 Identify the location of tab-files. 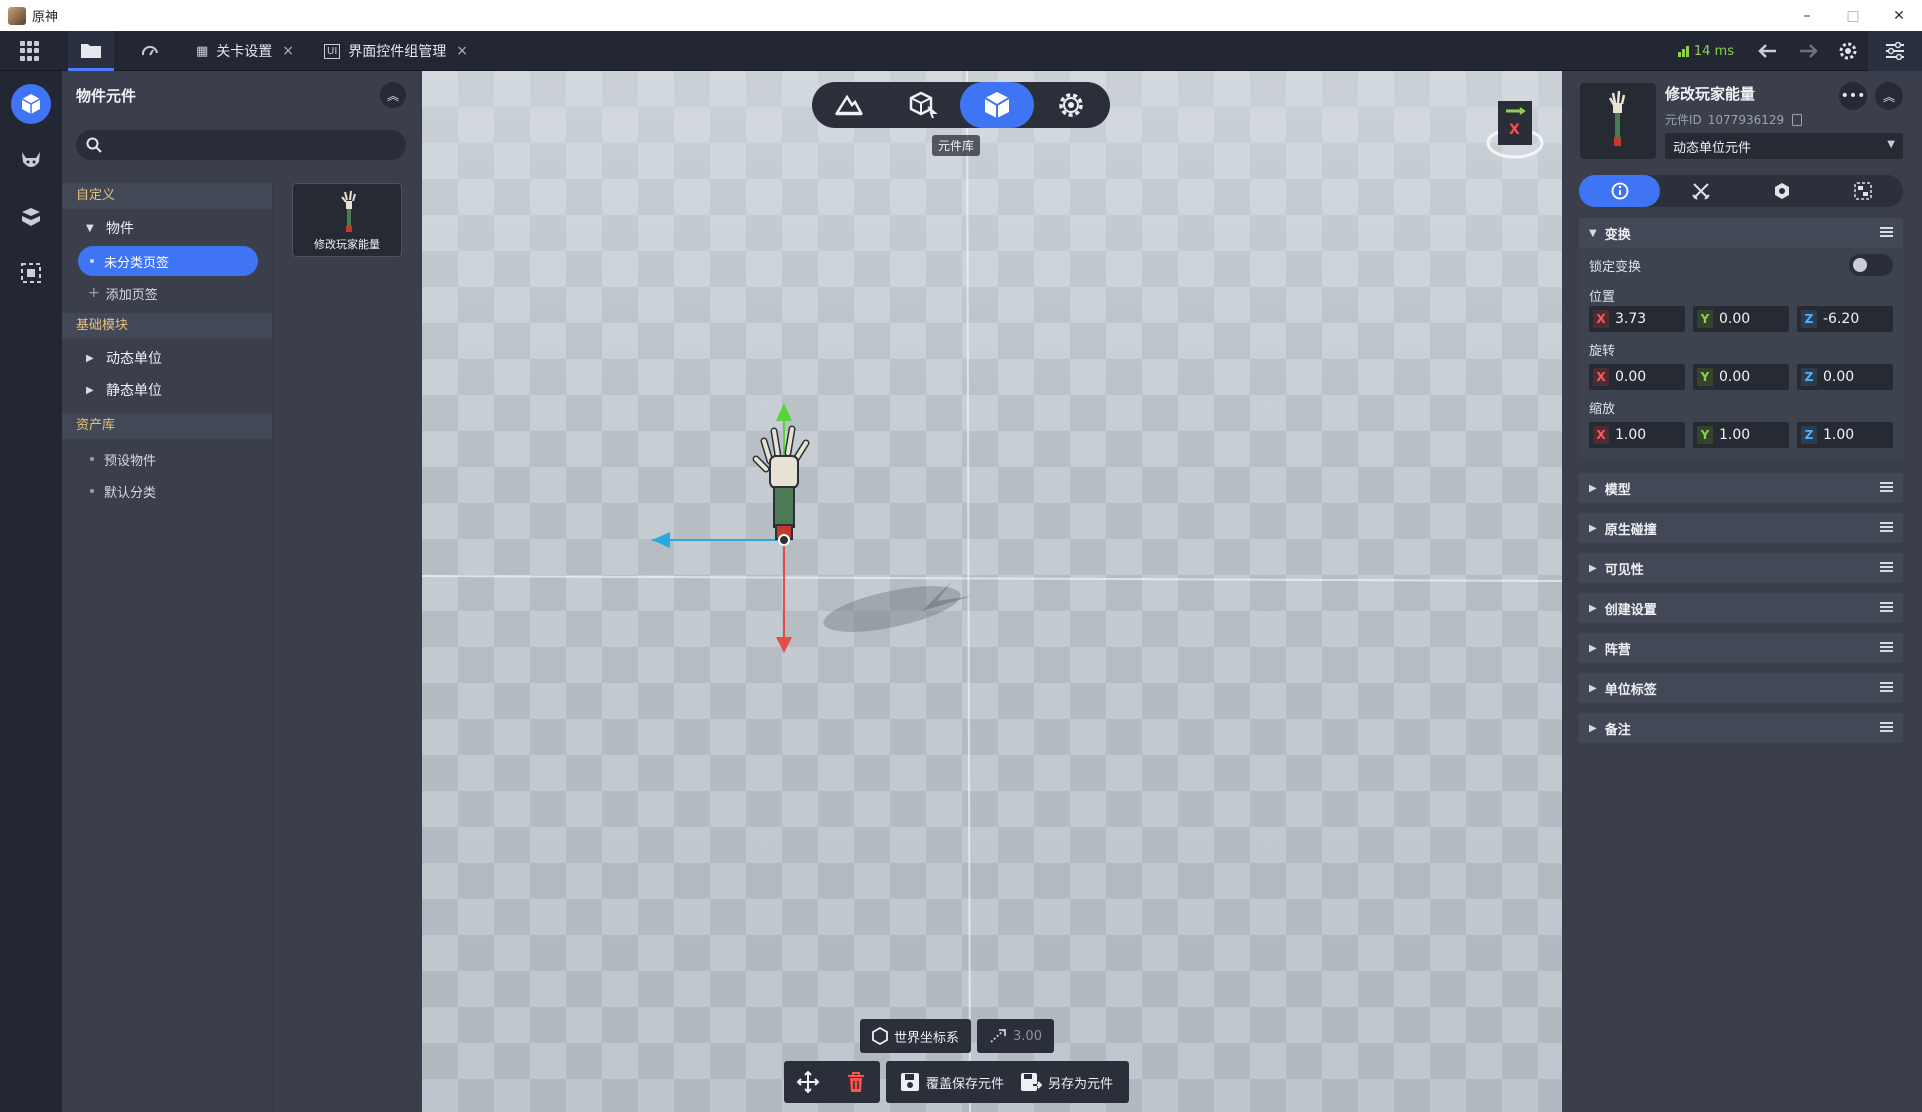
(91, 51).